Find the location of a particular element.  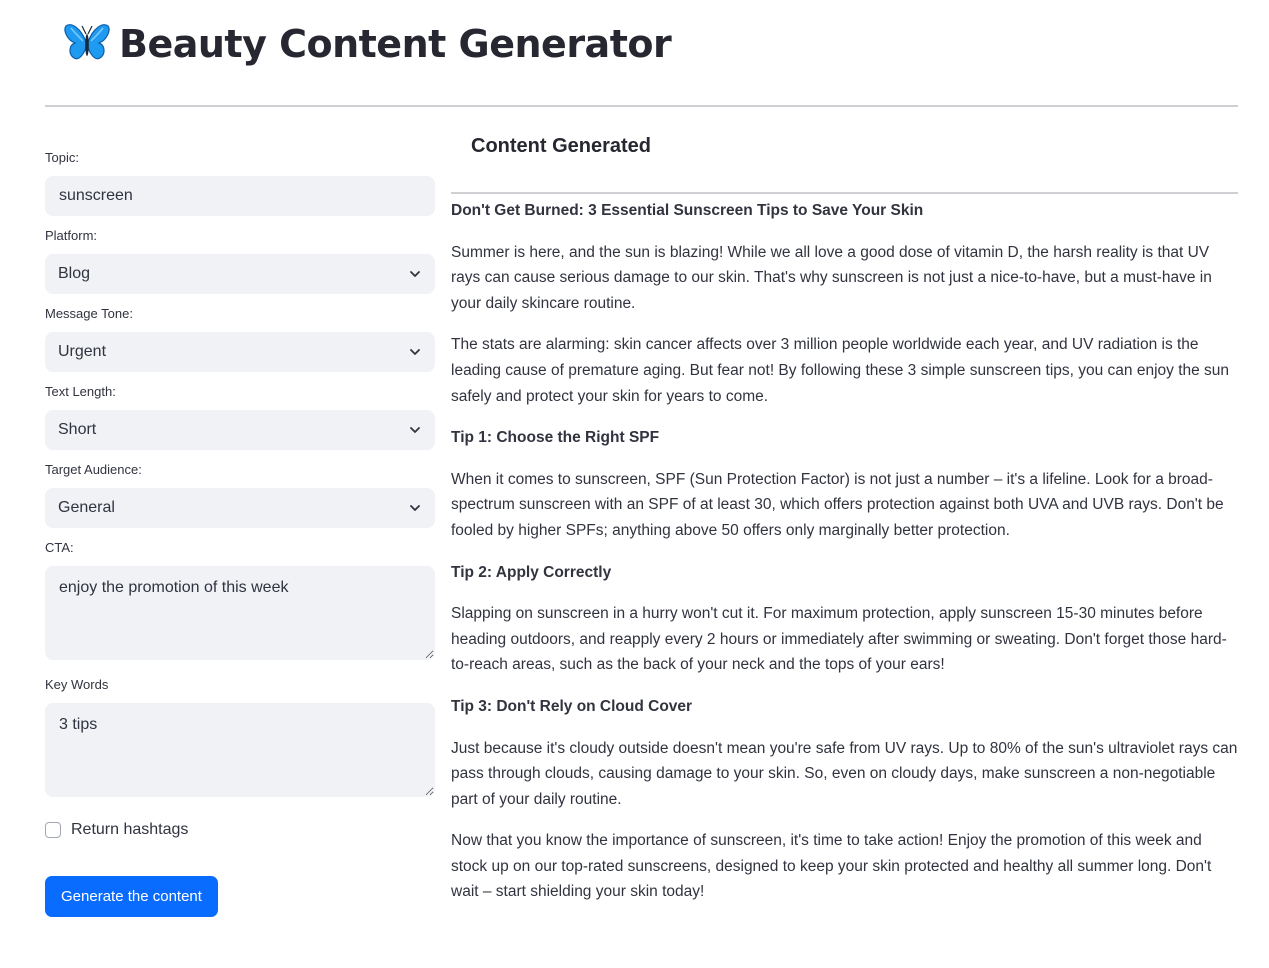

hashtags-checkbox is located at coordinates (53, 830).